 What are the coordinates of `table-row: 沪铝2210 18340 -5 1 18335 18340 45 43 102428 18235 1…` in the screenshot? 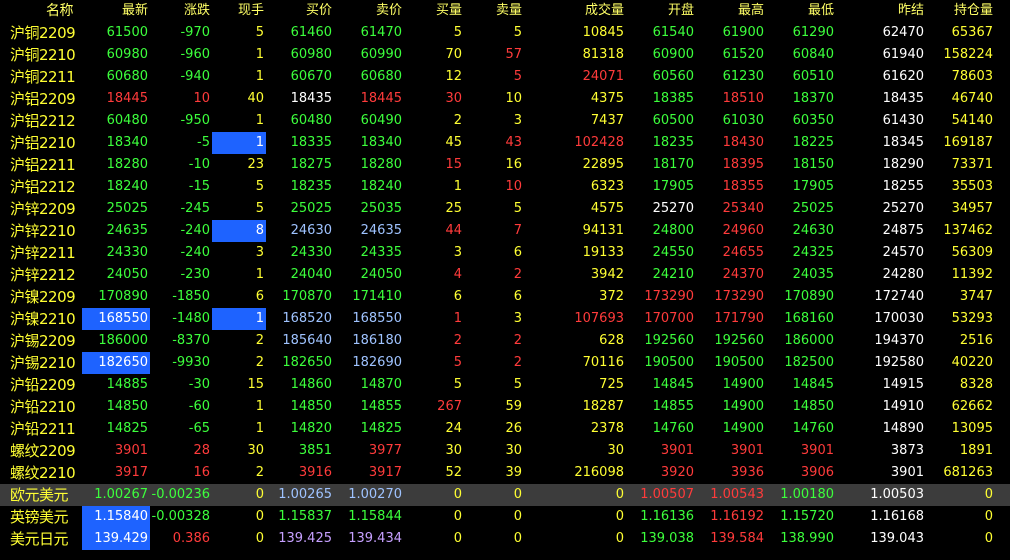 It's located at (505, 143).